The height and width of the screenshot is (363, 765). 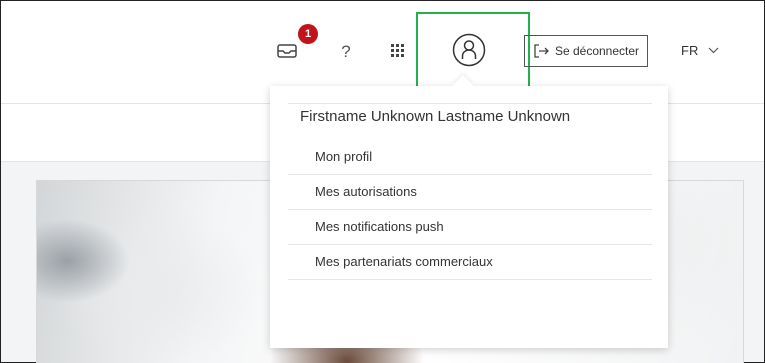 I want to click on apps-button, so click(x=398, y=51).